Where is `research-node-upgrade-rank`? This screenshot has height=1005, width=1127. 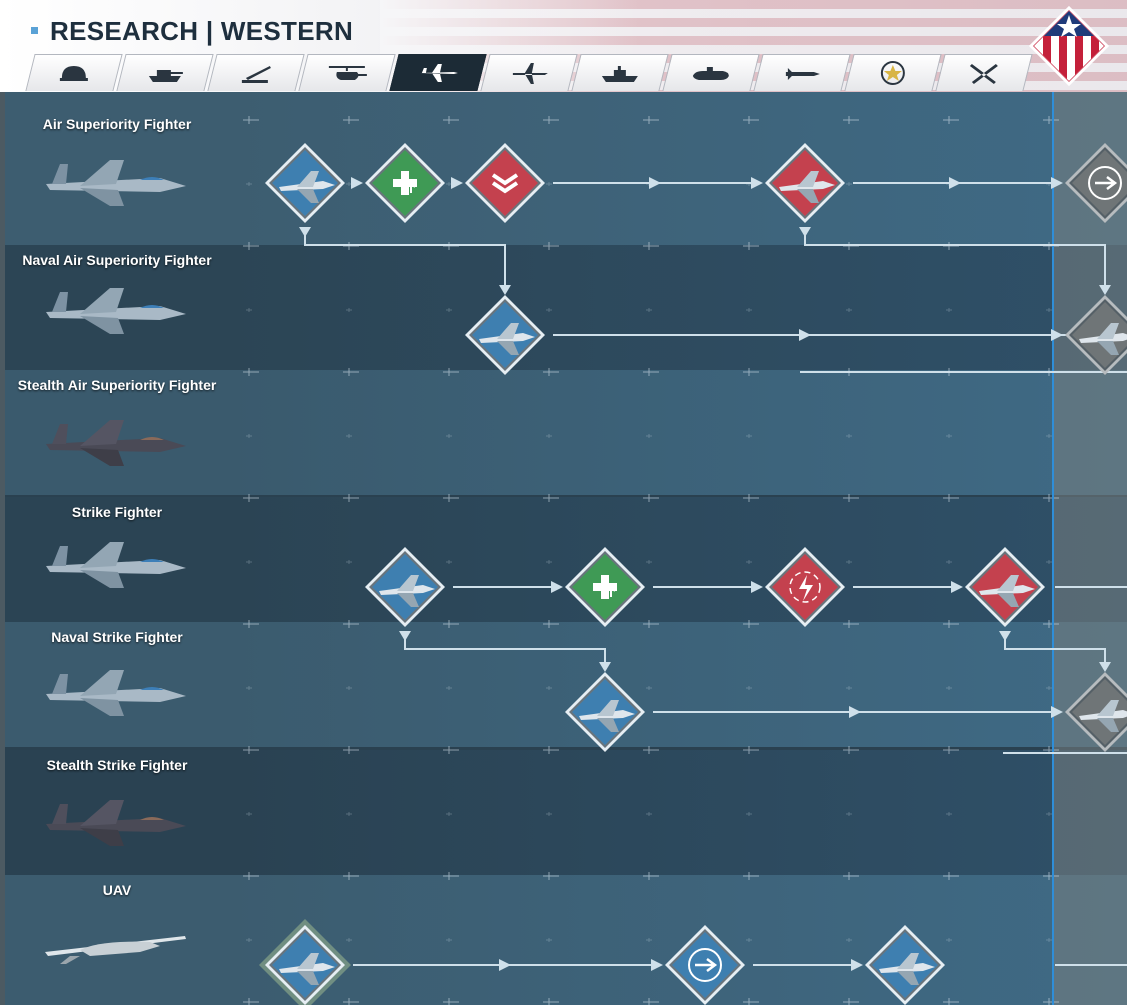
research-node-upgrade-rank is located at coordinates (505, 185).